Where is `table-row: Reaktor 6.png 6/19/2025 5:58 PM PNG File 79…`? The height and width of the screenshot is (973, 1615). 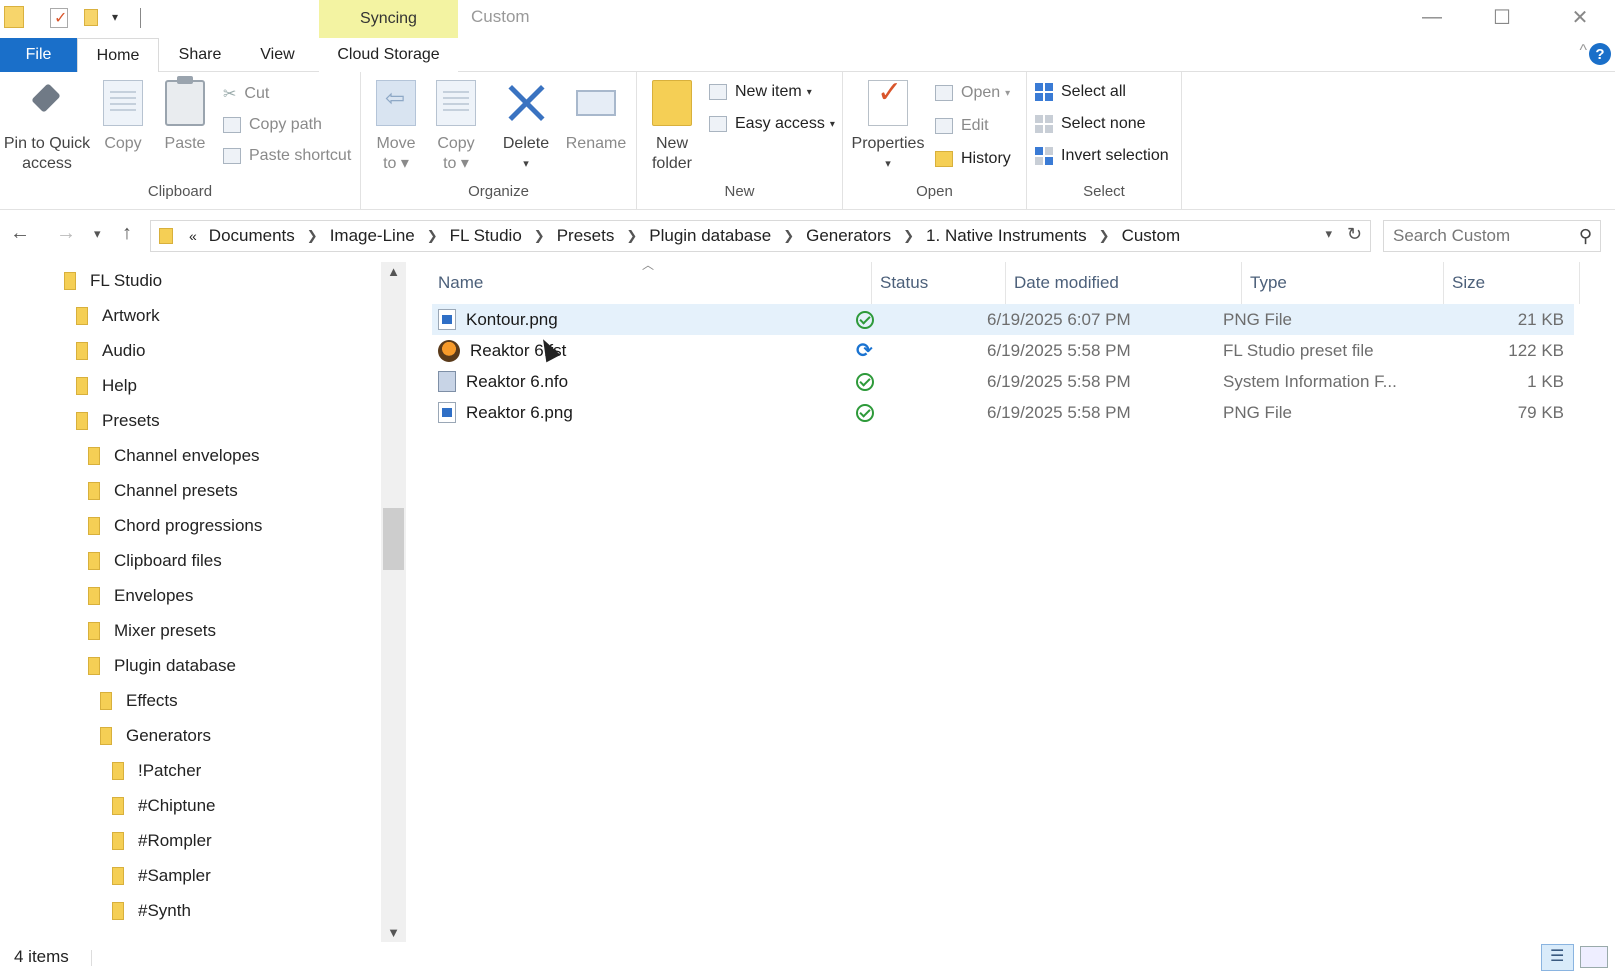 table-row: Reaktor 6.png 6/19/2025 5:58 PM PNG File 79… is located at coordinates (1003, 412).